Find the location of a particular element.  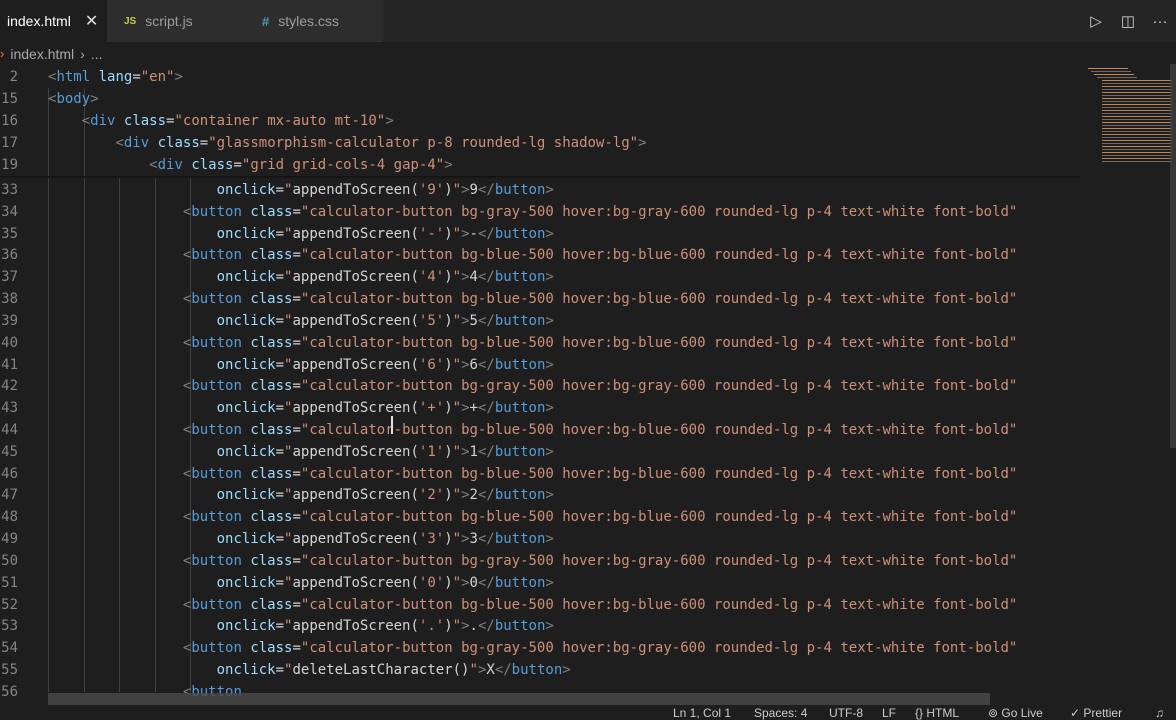

breadcrumb-file: index.html is located at coordinates (42, 54).